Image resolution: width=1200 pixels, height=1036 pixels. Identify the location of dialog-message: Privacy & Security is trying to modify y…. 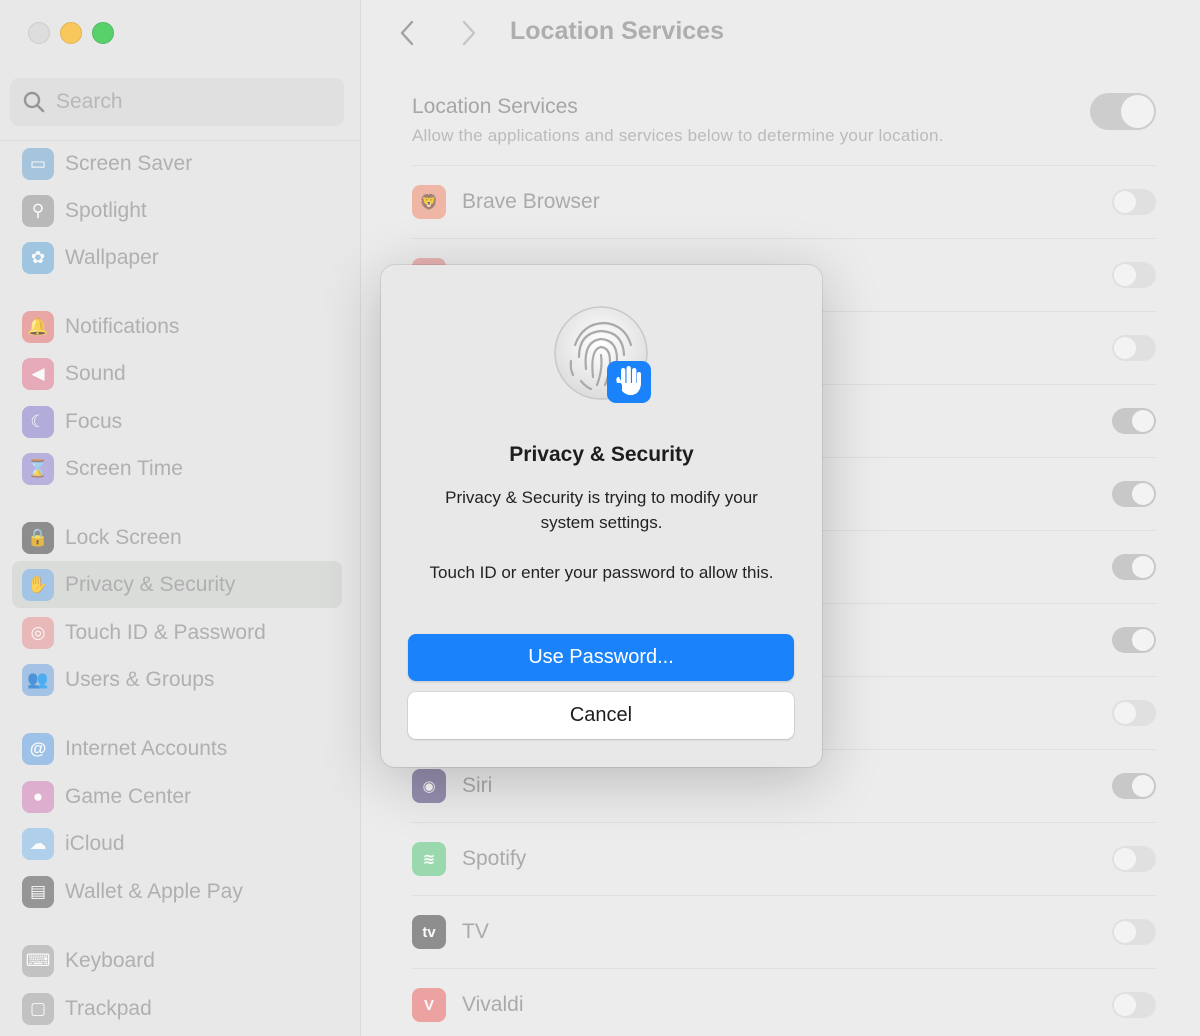
(601, 510).